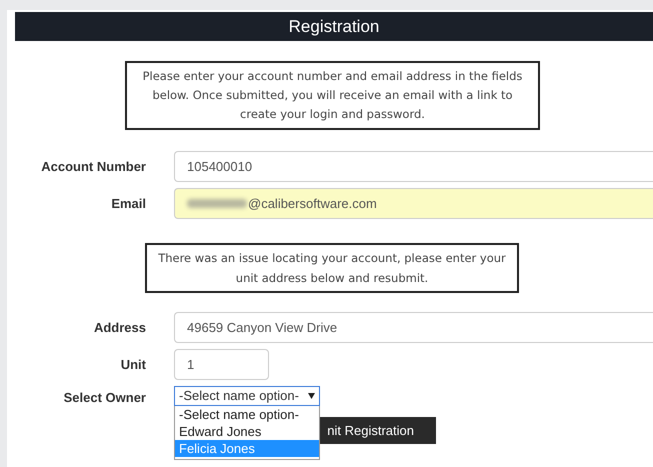 Image resolution: width=653 pixels, height=467 pixels. Describe the element at coordinates (247, 396) in the screenshot. I see `owner-select: -Select name option-` at that location.